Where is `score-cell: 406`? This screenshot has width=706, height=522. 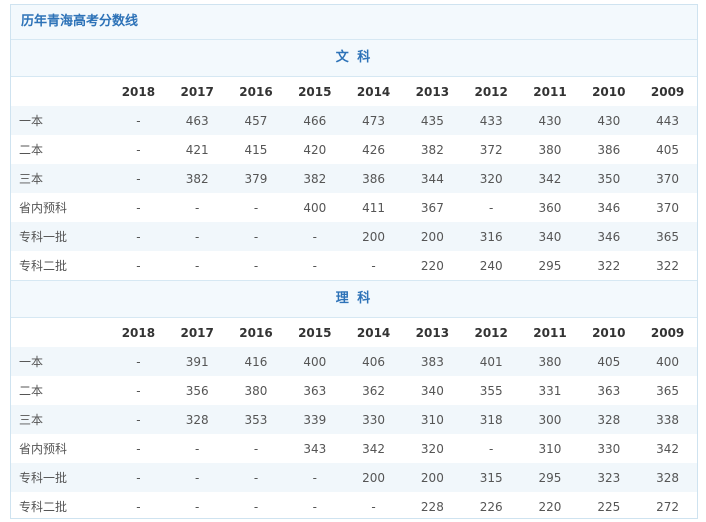 score-cell: 406 is located at coordinates (373, 361).